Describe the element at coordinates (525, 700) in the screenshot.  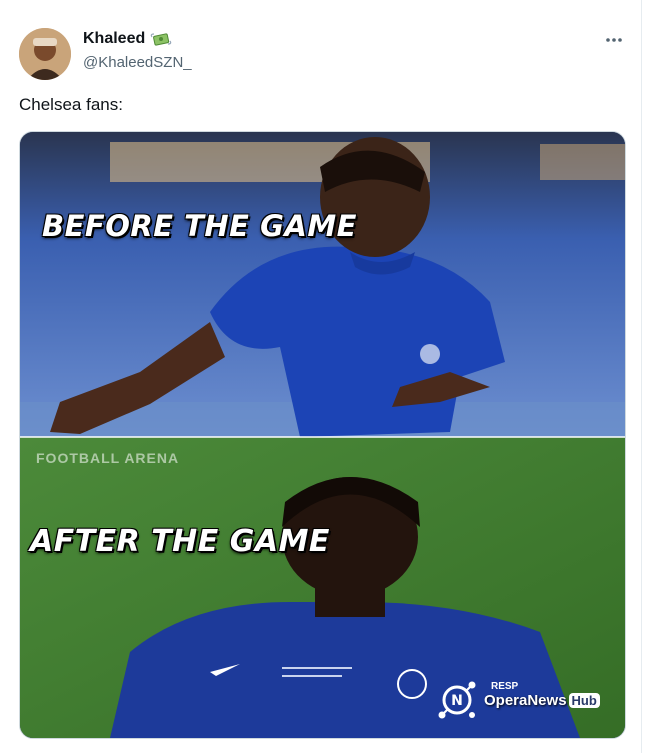
I see `operanews-brand: OperaNews` at that location.